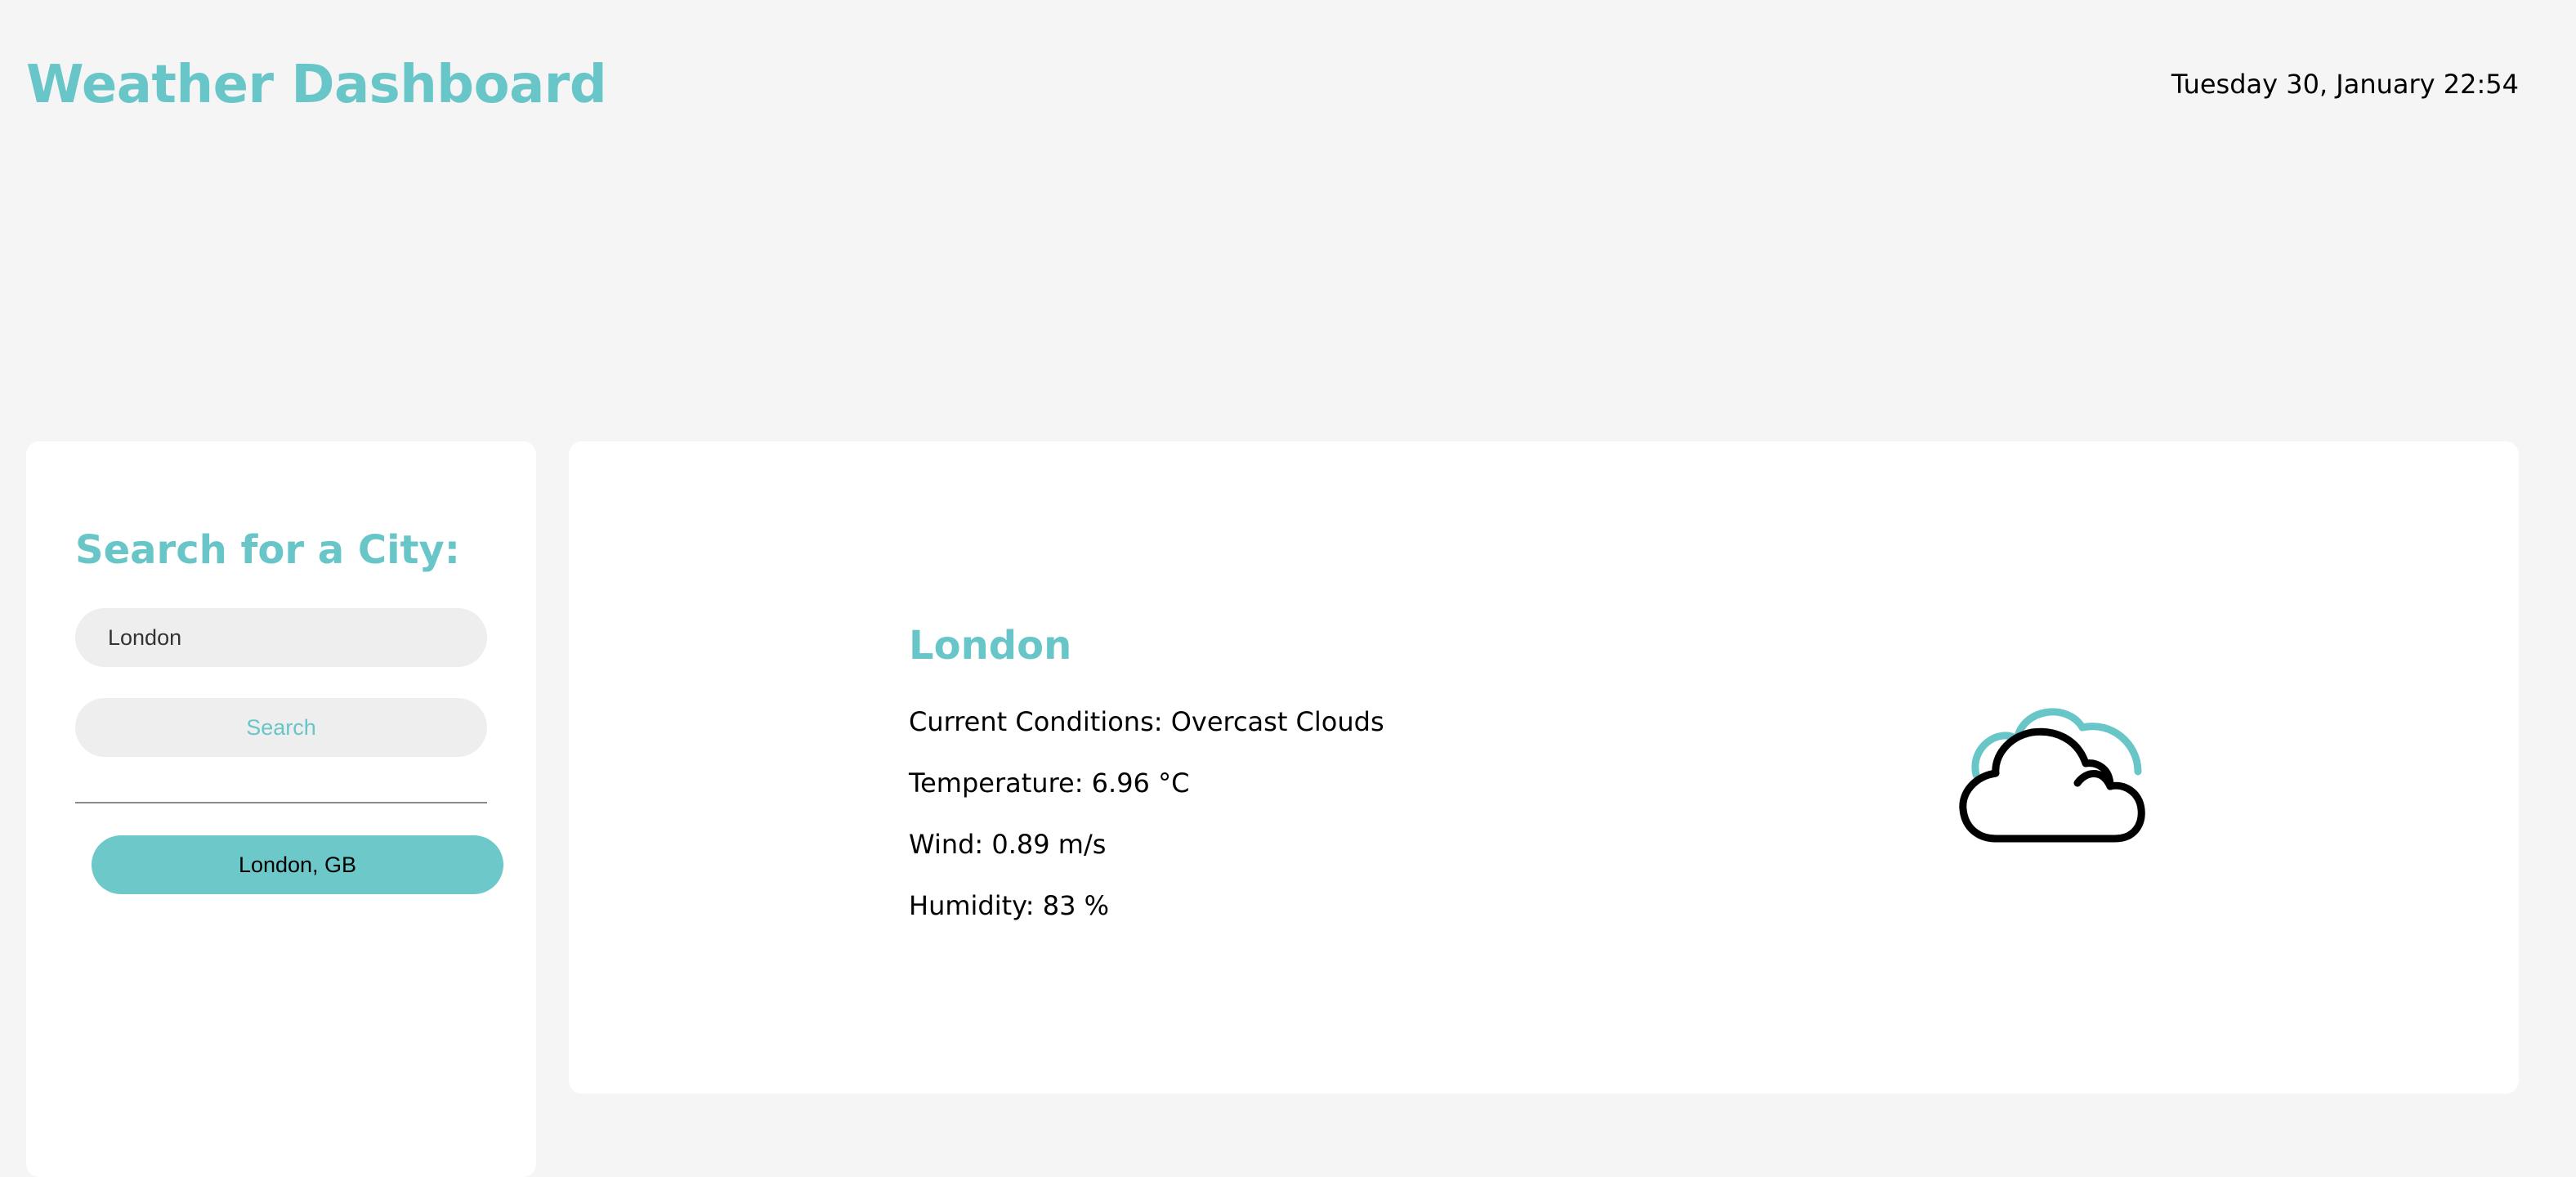  I want to click on city-search-input, so click(281, 637).